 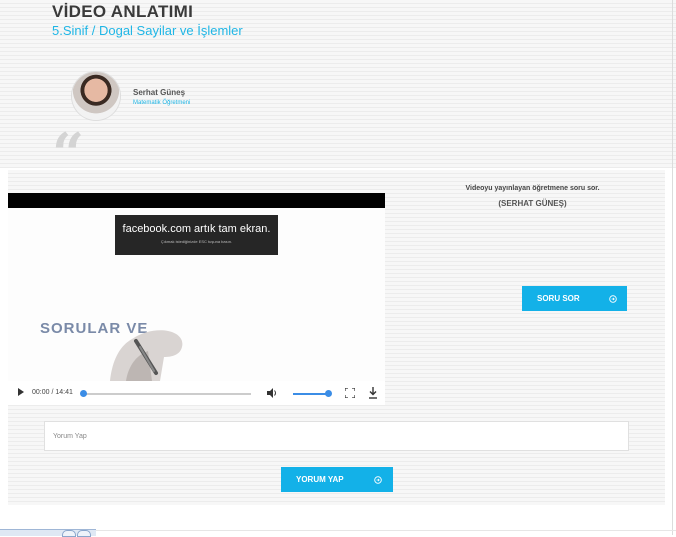 What do you see at coordinates (558, 298) in the screenshot?
I see `ask-question-button-label: SORU SOR` at bounding box center [558, 298].